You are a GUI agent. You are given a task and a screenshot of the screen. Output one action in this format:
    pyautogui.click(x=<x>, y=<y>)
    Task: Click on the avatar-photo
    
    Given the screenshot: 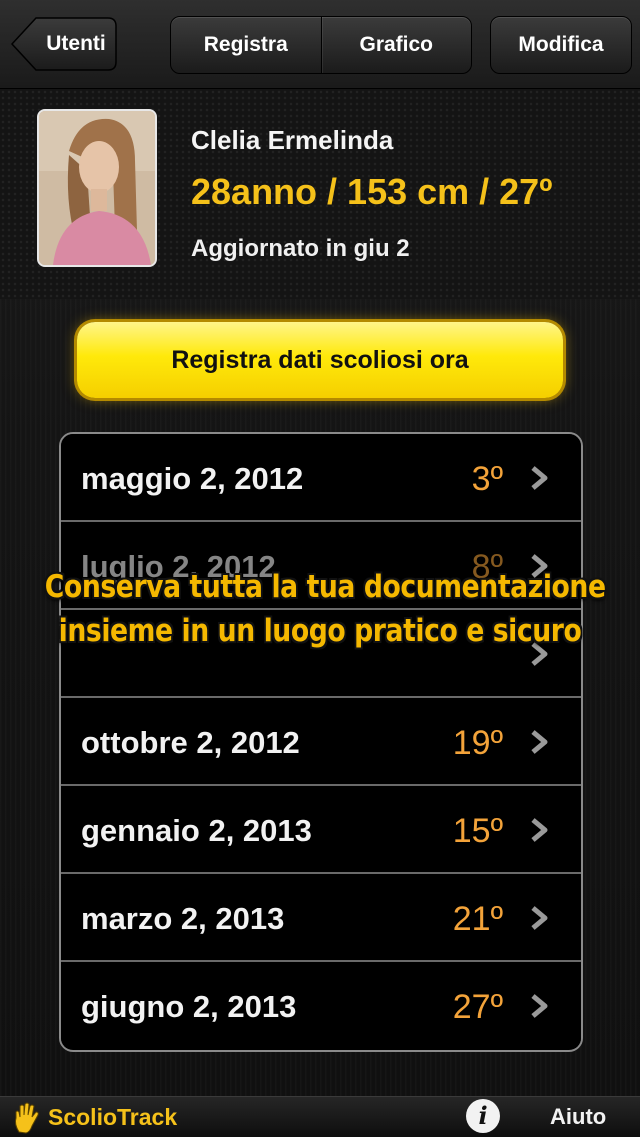 What is the action you would take?
    pyautogui.click(x=97, y=188)
    